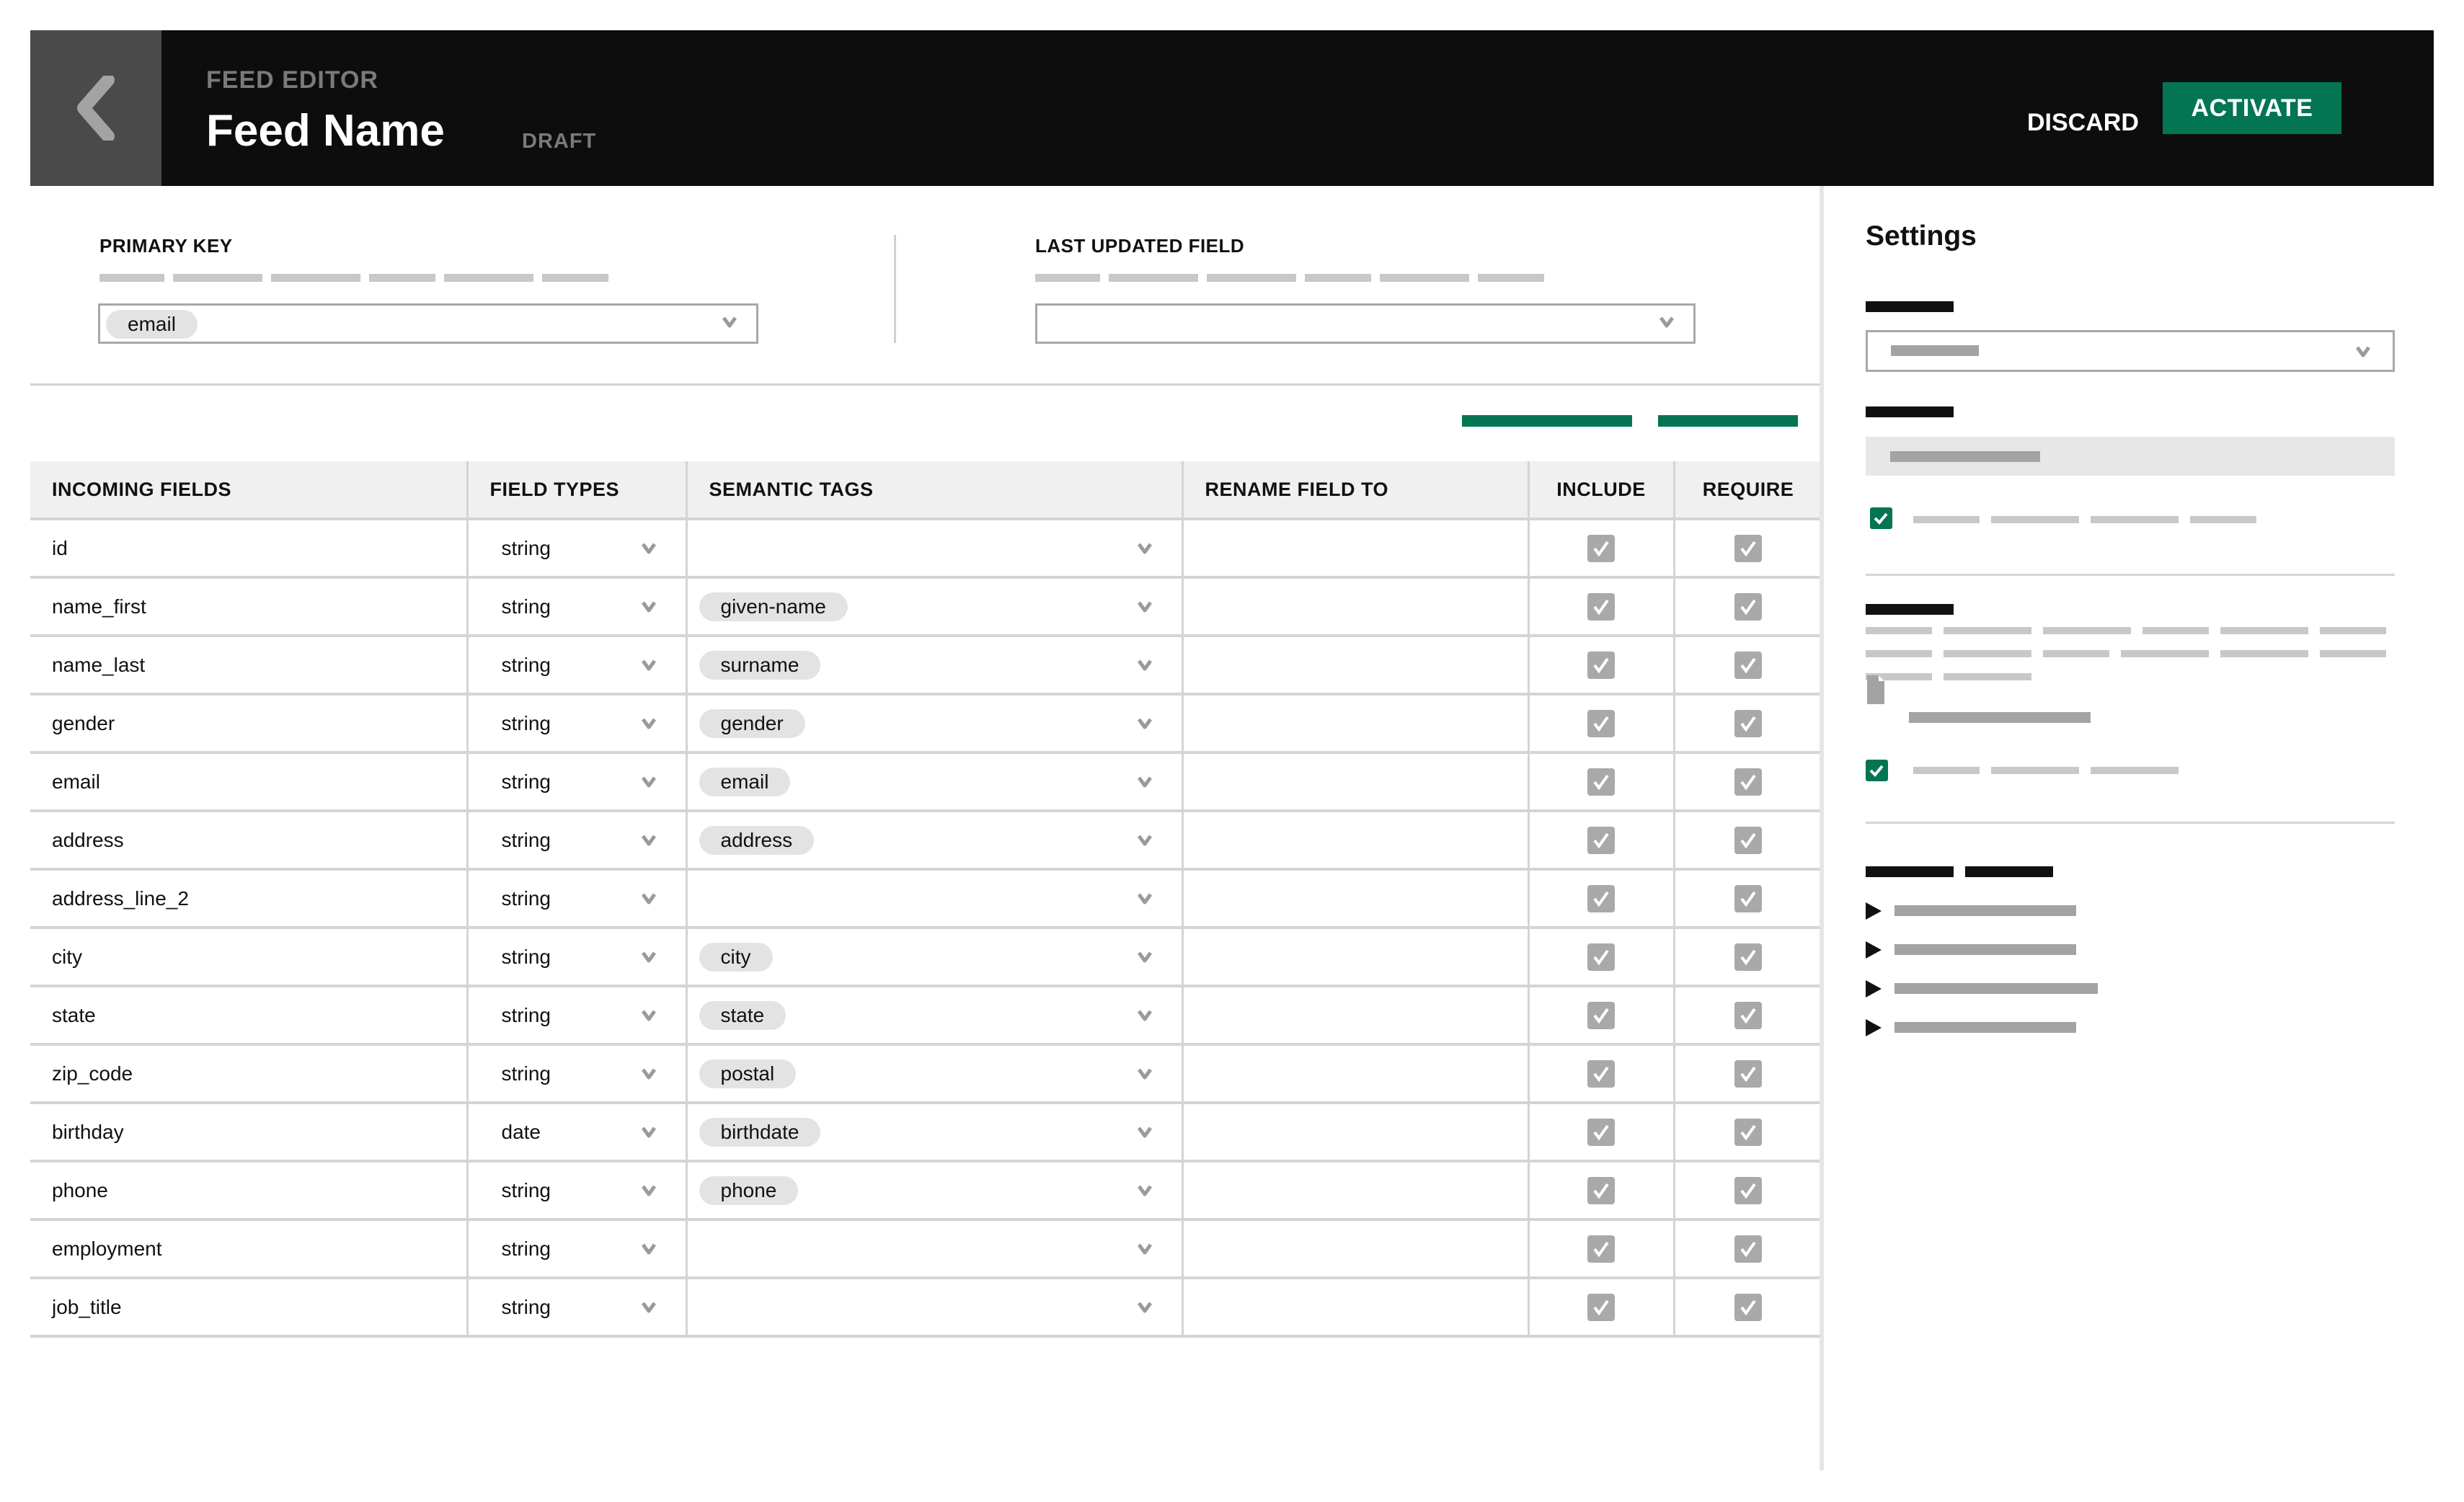 The width and height of the screenshot is (2464, 1502). I want to click on last-updated-field-select, so click(1365, 323).